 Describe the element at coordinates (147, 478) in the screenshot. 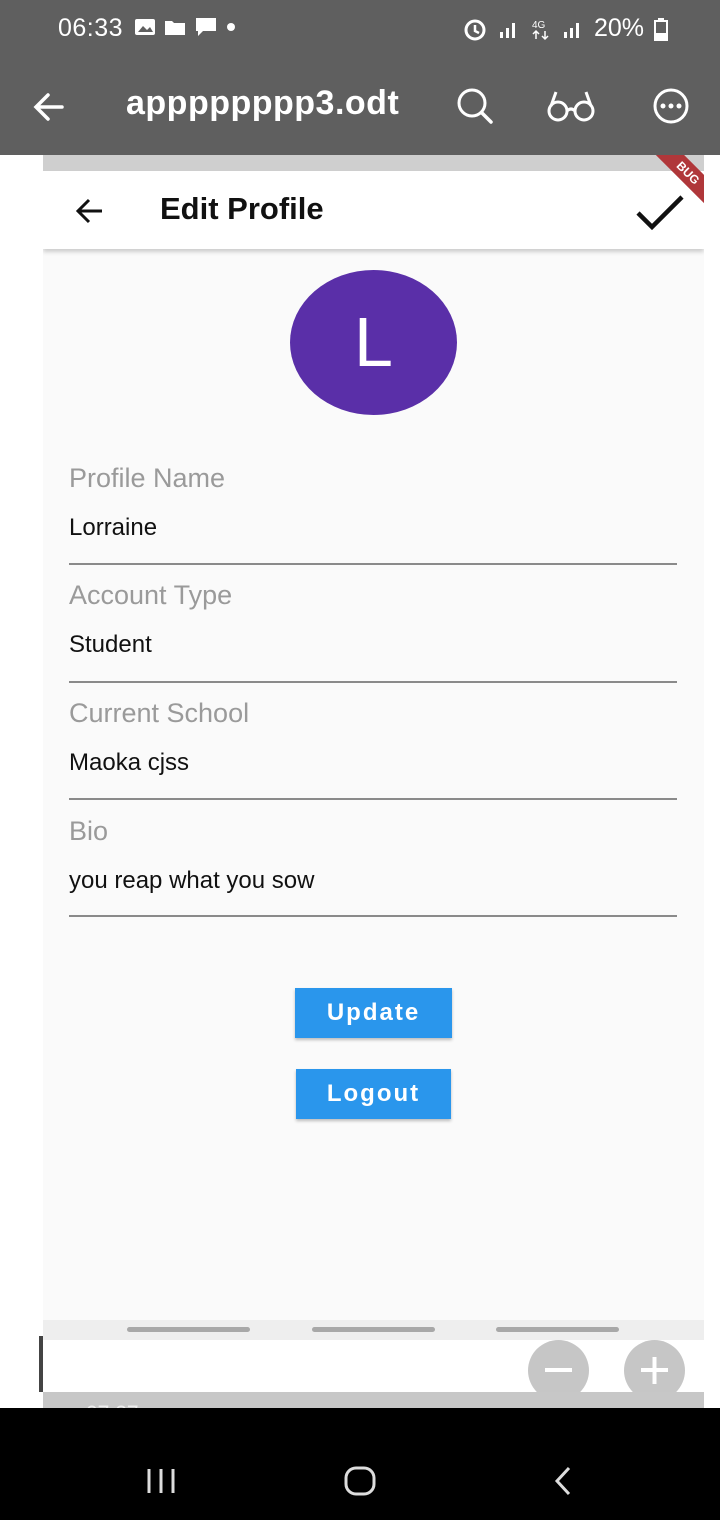

I see `field-label: Profile Name` at that location.